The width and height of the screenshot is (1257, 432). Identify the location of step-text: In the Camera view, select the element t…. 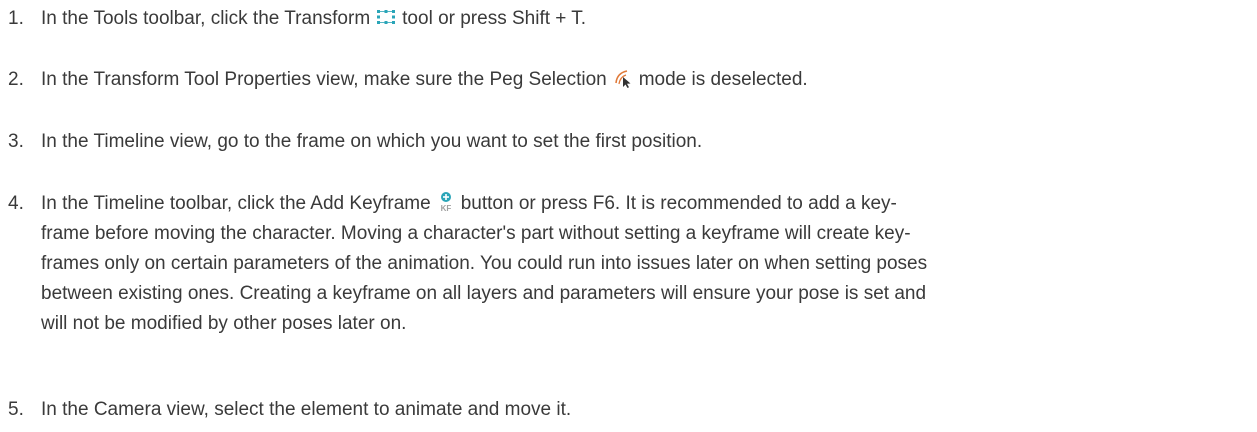
(306, 409).